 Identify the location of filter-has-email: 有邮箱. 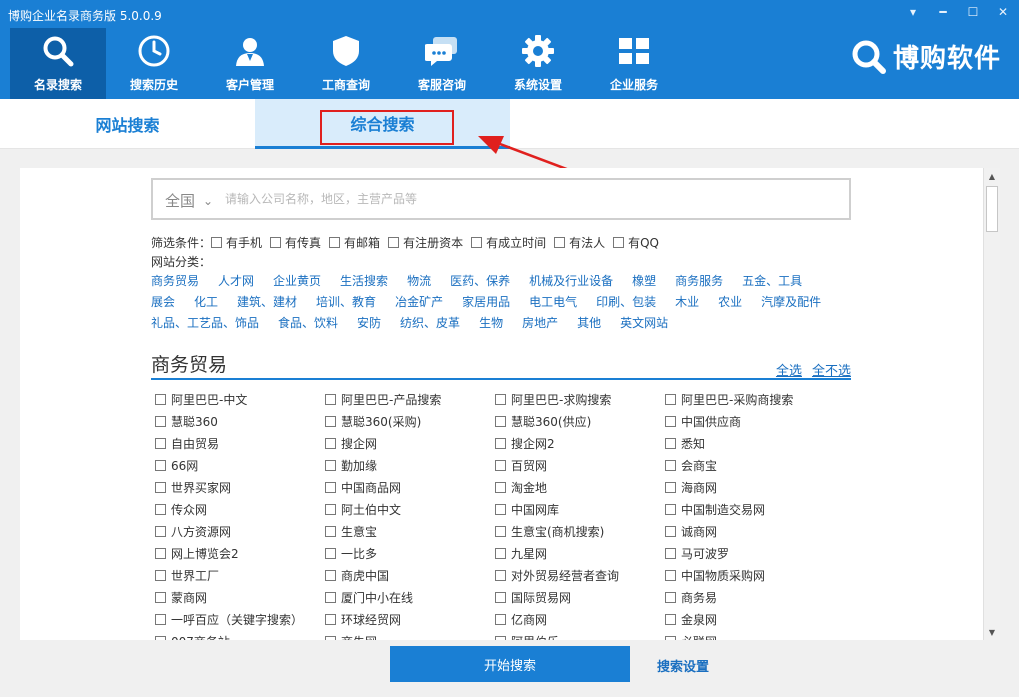
(354, 242).